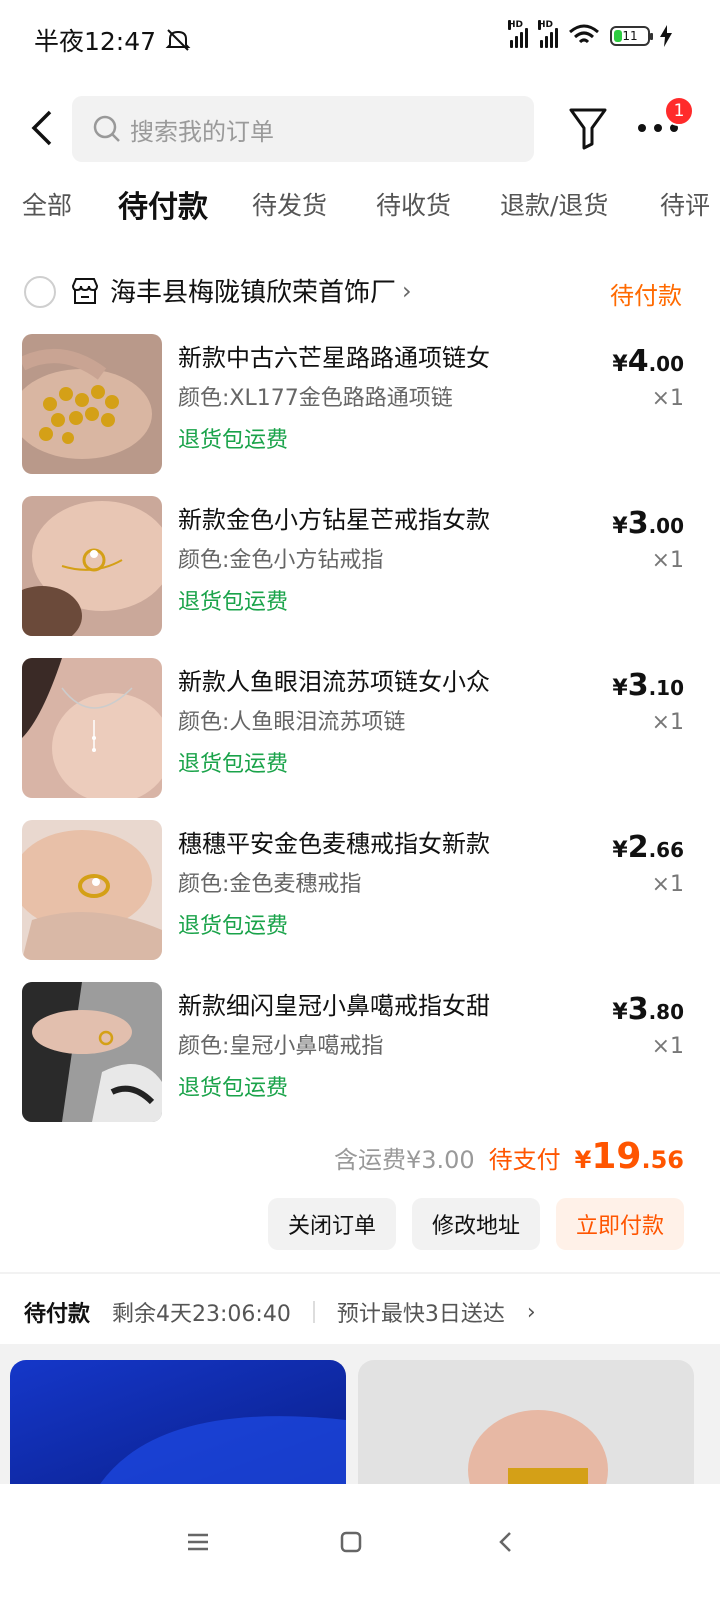  I want to click on item-title: 新款细闪皇冠小鼻噶戒指女甜, so click(334, 1006).